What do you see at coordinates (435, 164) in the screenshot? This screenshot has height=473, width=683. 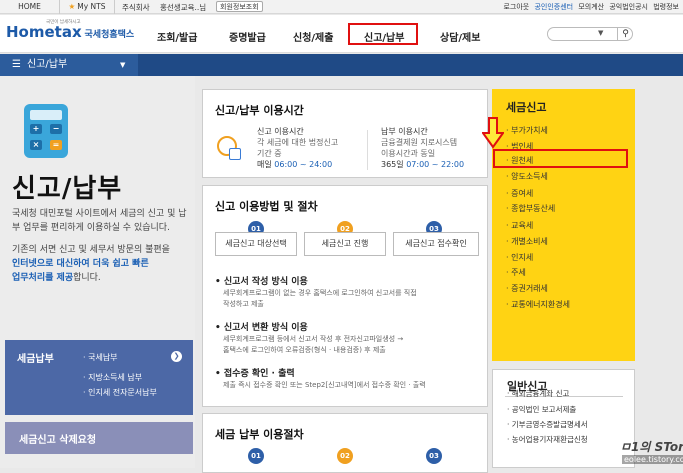 I see `pay-time: 07:00 ~ 22:00` at bounding box center [435, 164].